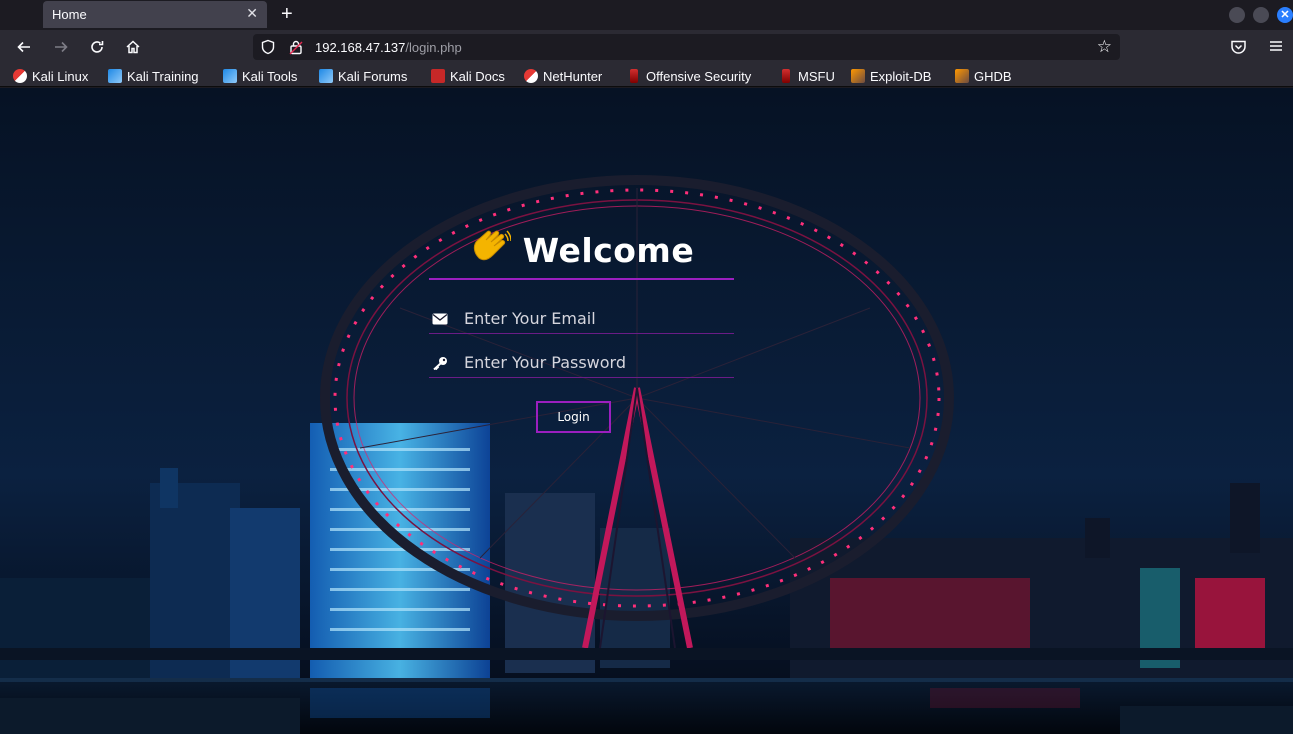 The height and width of the screenshot is (734, 1293). Describe the element at coordinates (438, 76) in the screenshot. I see `kali-docs-icon` at that location.